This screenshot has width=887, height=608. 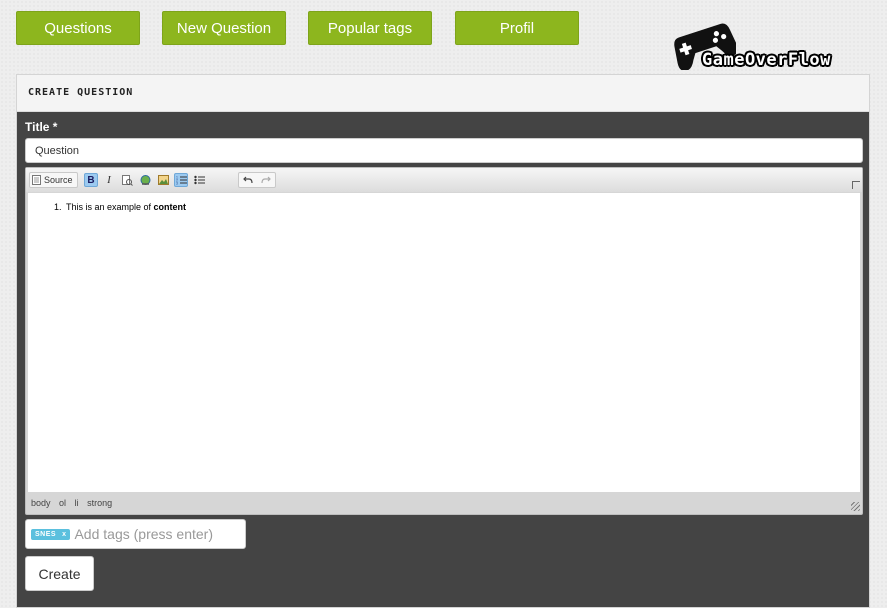 I want to click on numbered-list-icon: 123, so click(x=181, y=181).